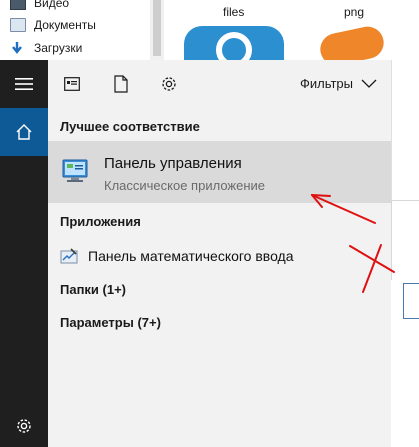 The image size is (419, 447). Describe the element at coordinates (69, 256) in the screenshot. I see `math-input-icon` at that location.